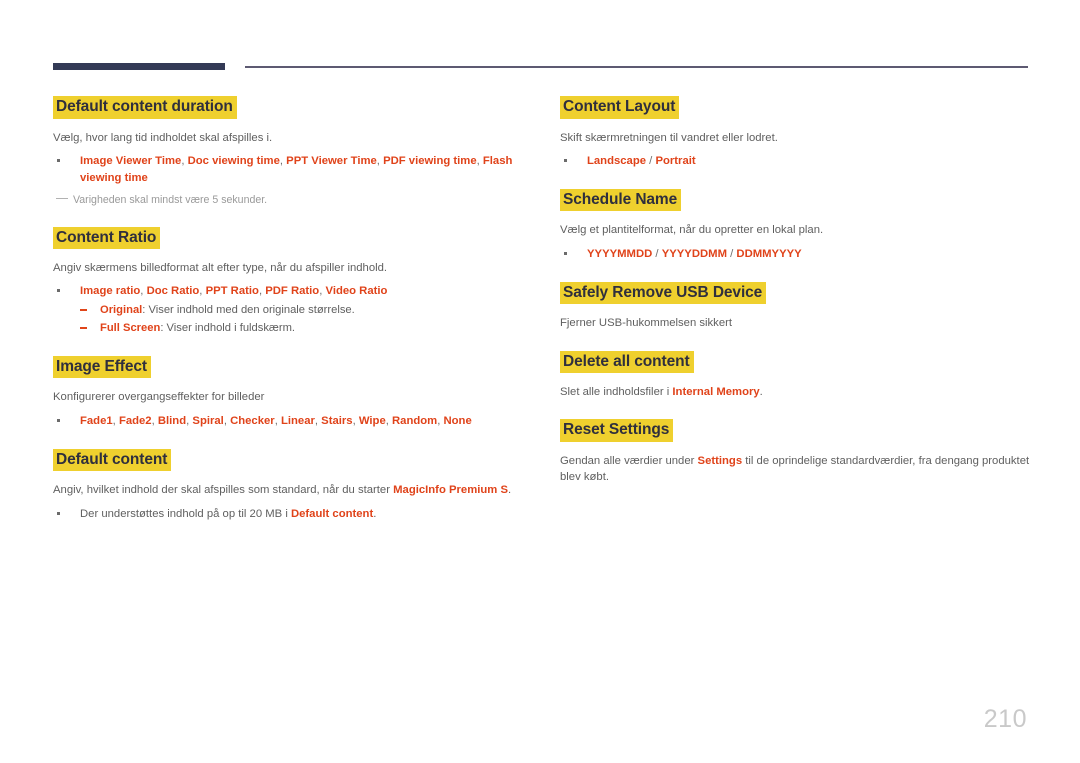 The image size is (1080, 763). What do you see at coordinates (675, 161) in the screenshot?
I see `bullet-run-2: Portrait` at bounding box center [675, 161].